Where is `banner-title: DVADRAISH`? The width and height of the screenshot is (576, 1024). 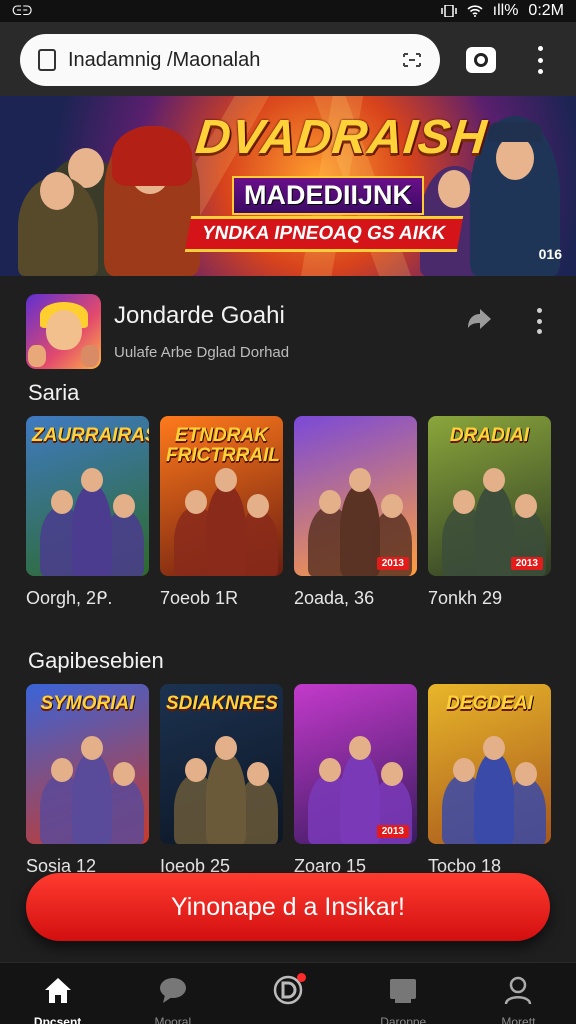 banner-title: DVADRAISH is located at coordinates (341, 137).